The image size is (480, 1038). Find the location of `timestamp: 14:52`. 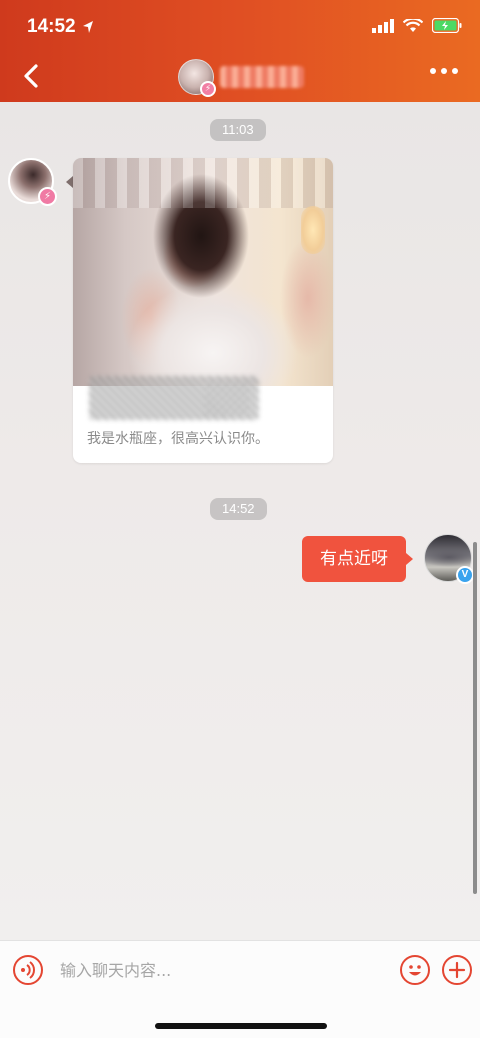

timestamp: 14:52 is located at coordinates (238, 509).